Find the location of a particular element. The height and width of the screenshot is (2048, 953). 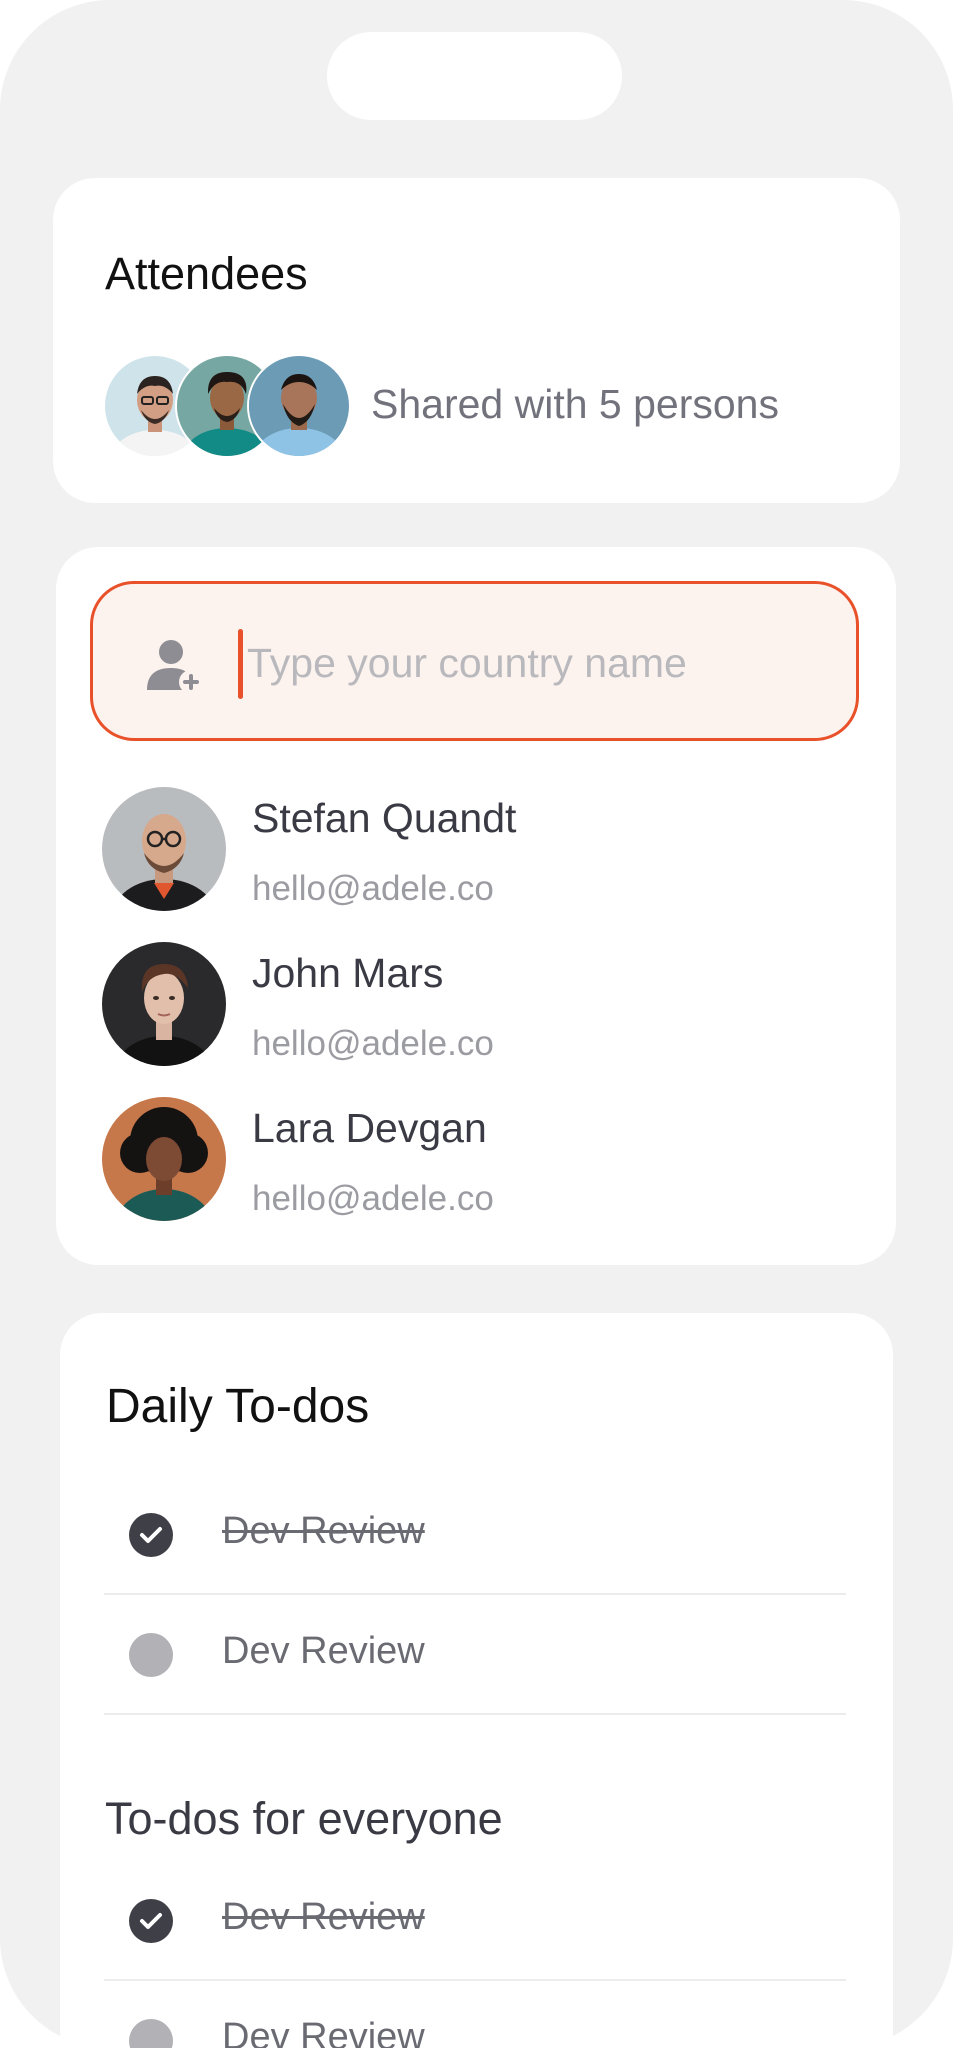

todos-title: Daily To-dos is located at coordinates (238, 1406).